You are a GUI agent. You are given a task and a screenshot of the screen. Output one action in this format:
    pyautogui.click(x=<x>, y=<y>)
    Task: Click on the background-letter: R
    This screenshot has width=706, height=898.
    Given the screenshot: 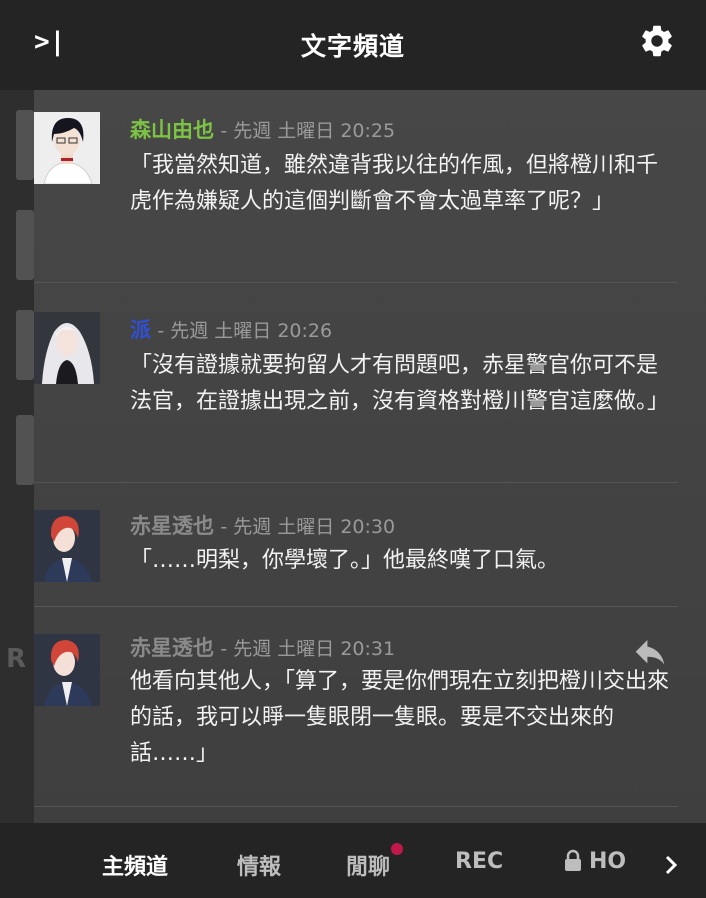 What is the action you would take?
    pyautogui.click(x=16, y=659)
    